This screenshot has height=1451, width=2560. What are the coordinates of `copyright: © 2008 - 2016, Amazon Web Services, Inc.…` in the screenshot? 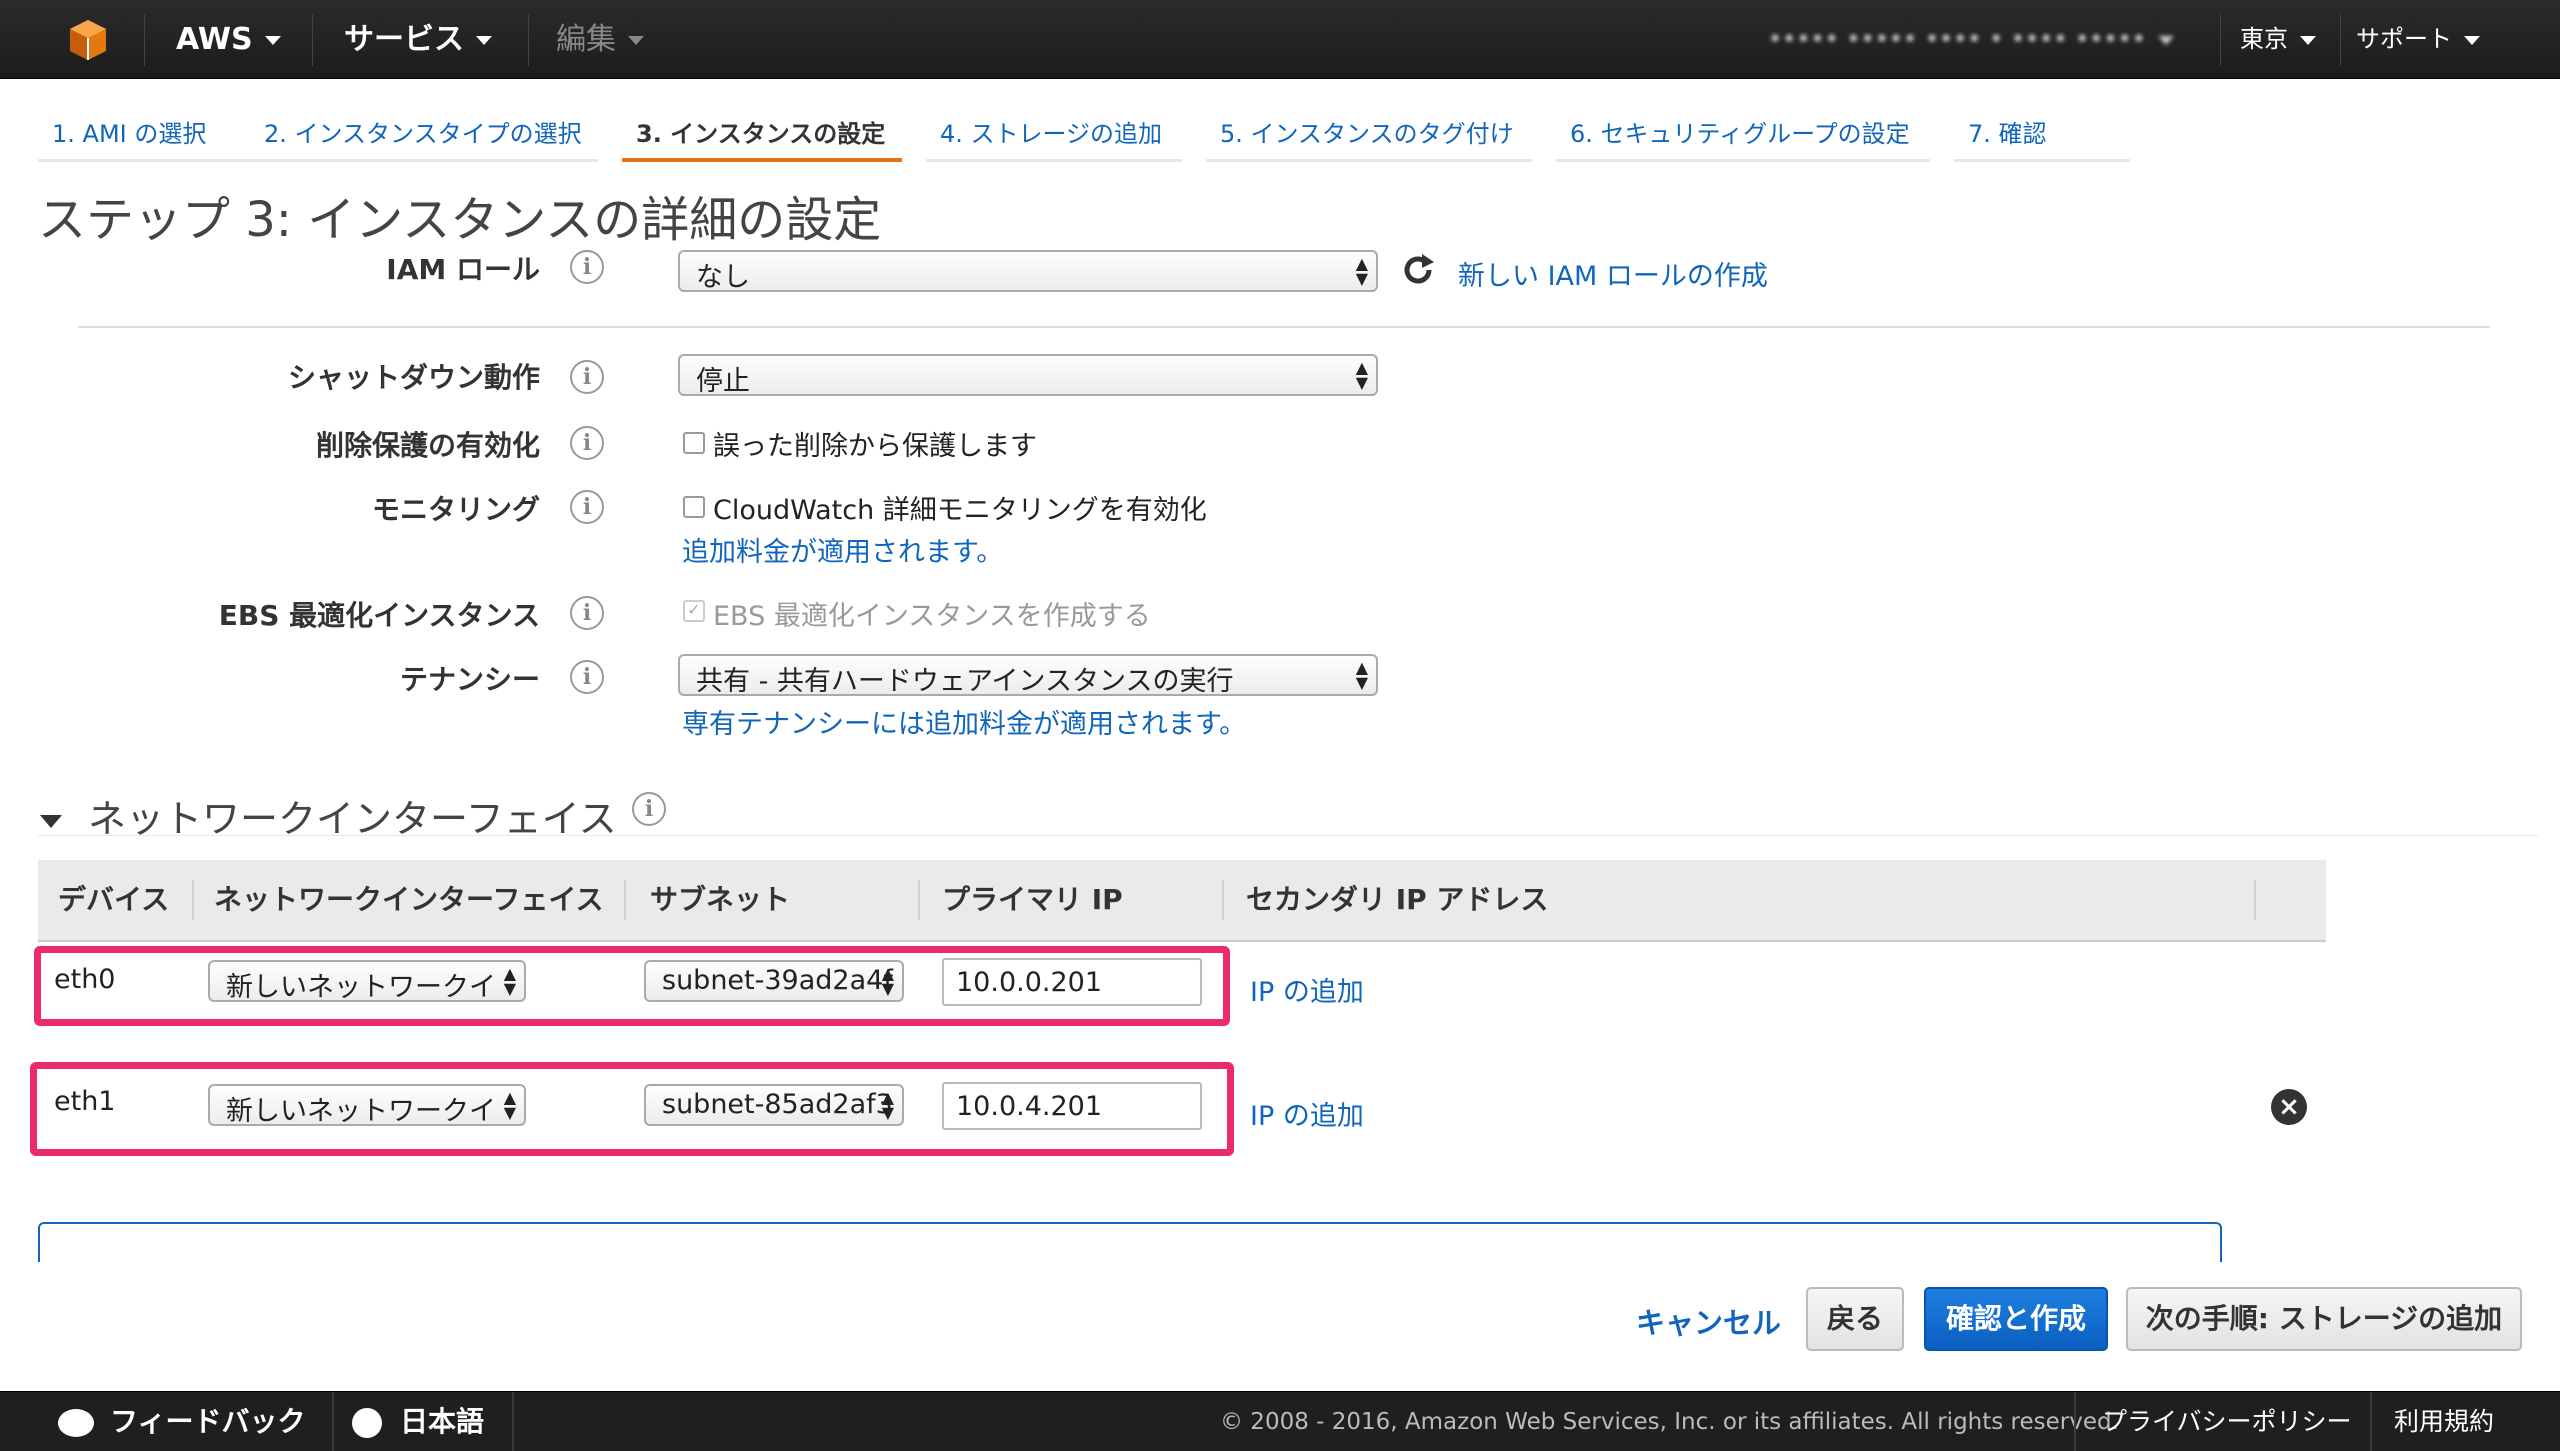 It's located at (1669, 1422).